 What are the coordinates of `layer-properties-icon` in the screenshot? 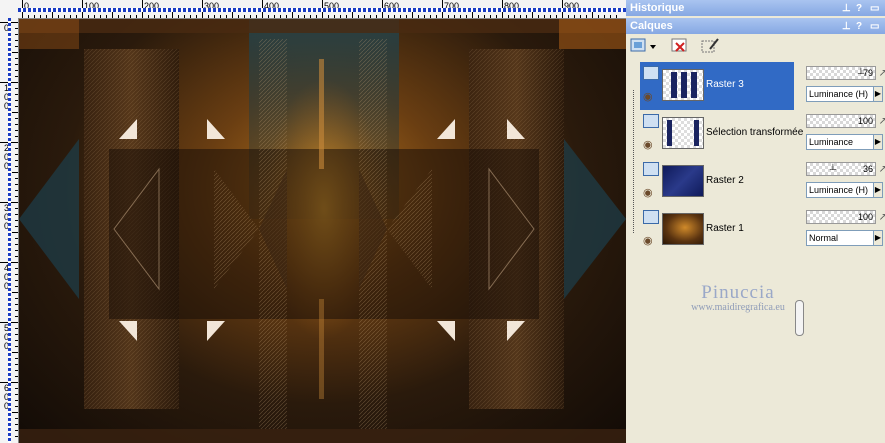 It's located at (710, 46).